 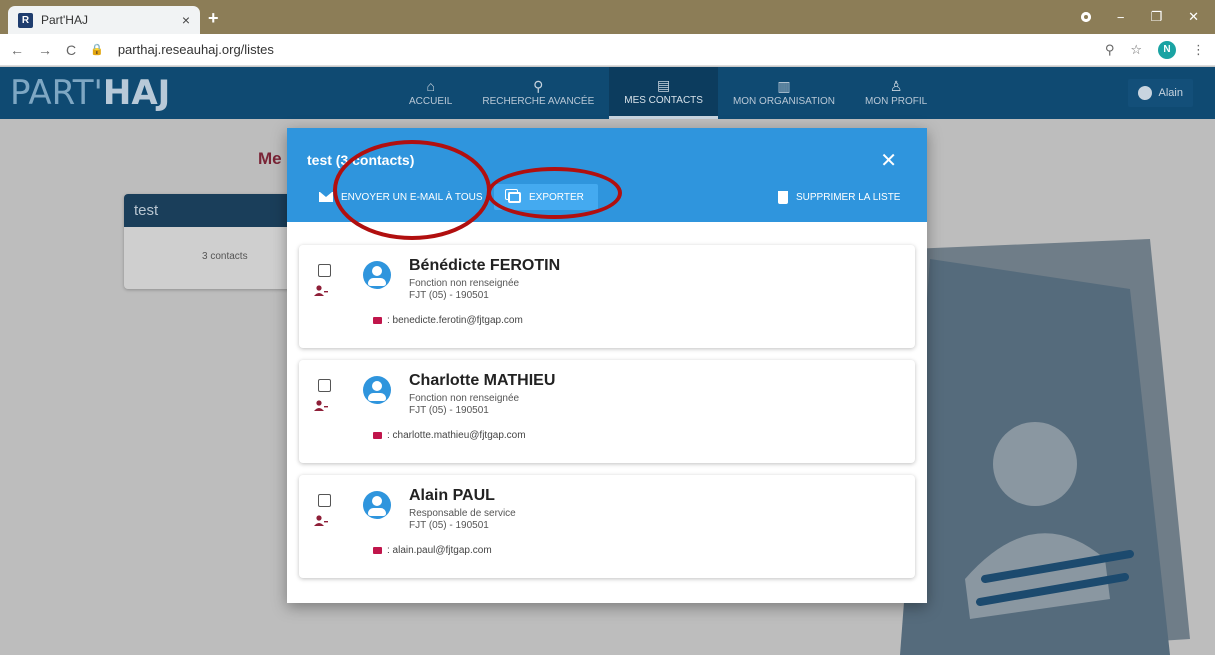 I want to click on nav-label: RECHERCHE AVANCÉE, so click(x=538, y=101).